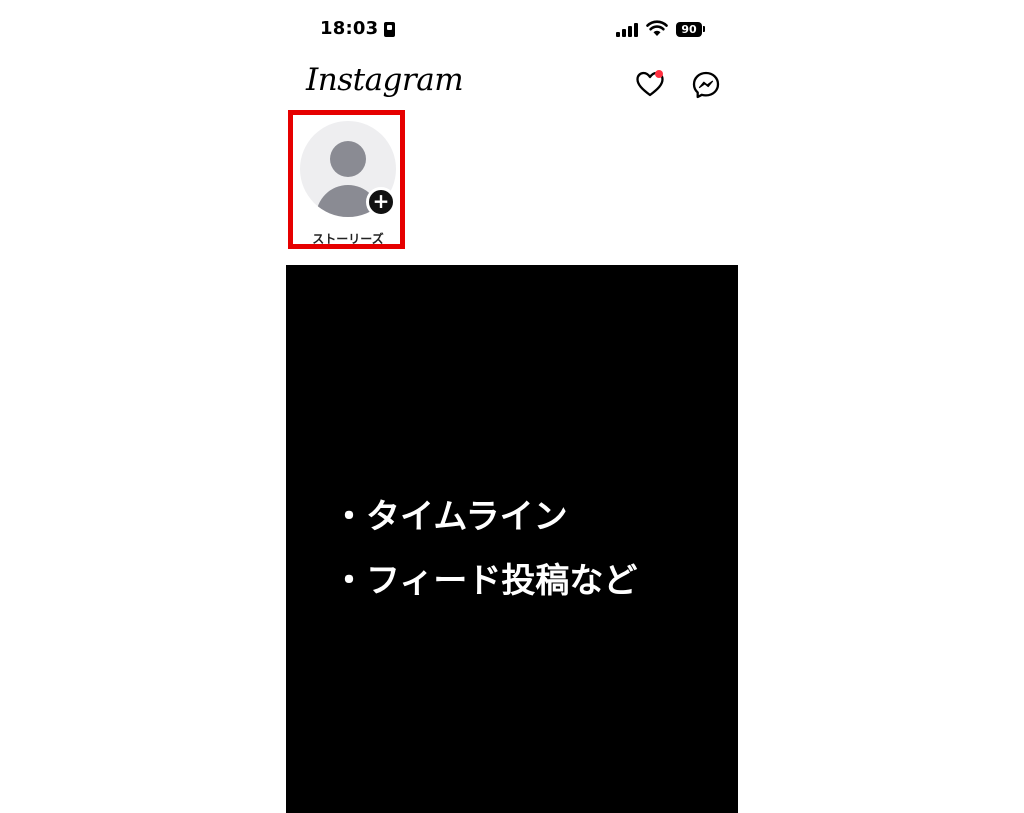 This screenshot has height=813, width=1024. Describe the element at coordinates (512, 30) in the screenshot. I see `status-bar: 18:03 90` at that location.